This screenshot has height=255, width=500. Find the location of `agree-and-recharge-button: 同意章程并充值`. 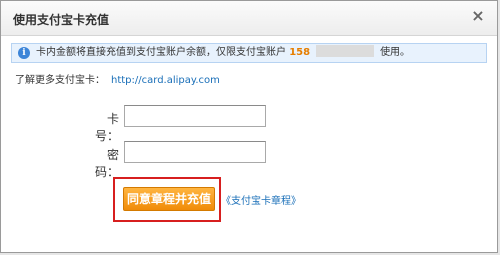

agree-and-recharge-button: 同意章程并充值 is located at coordinates (169, 199).